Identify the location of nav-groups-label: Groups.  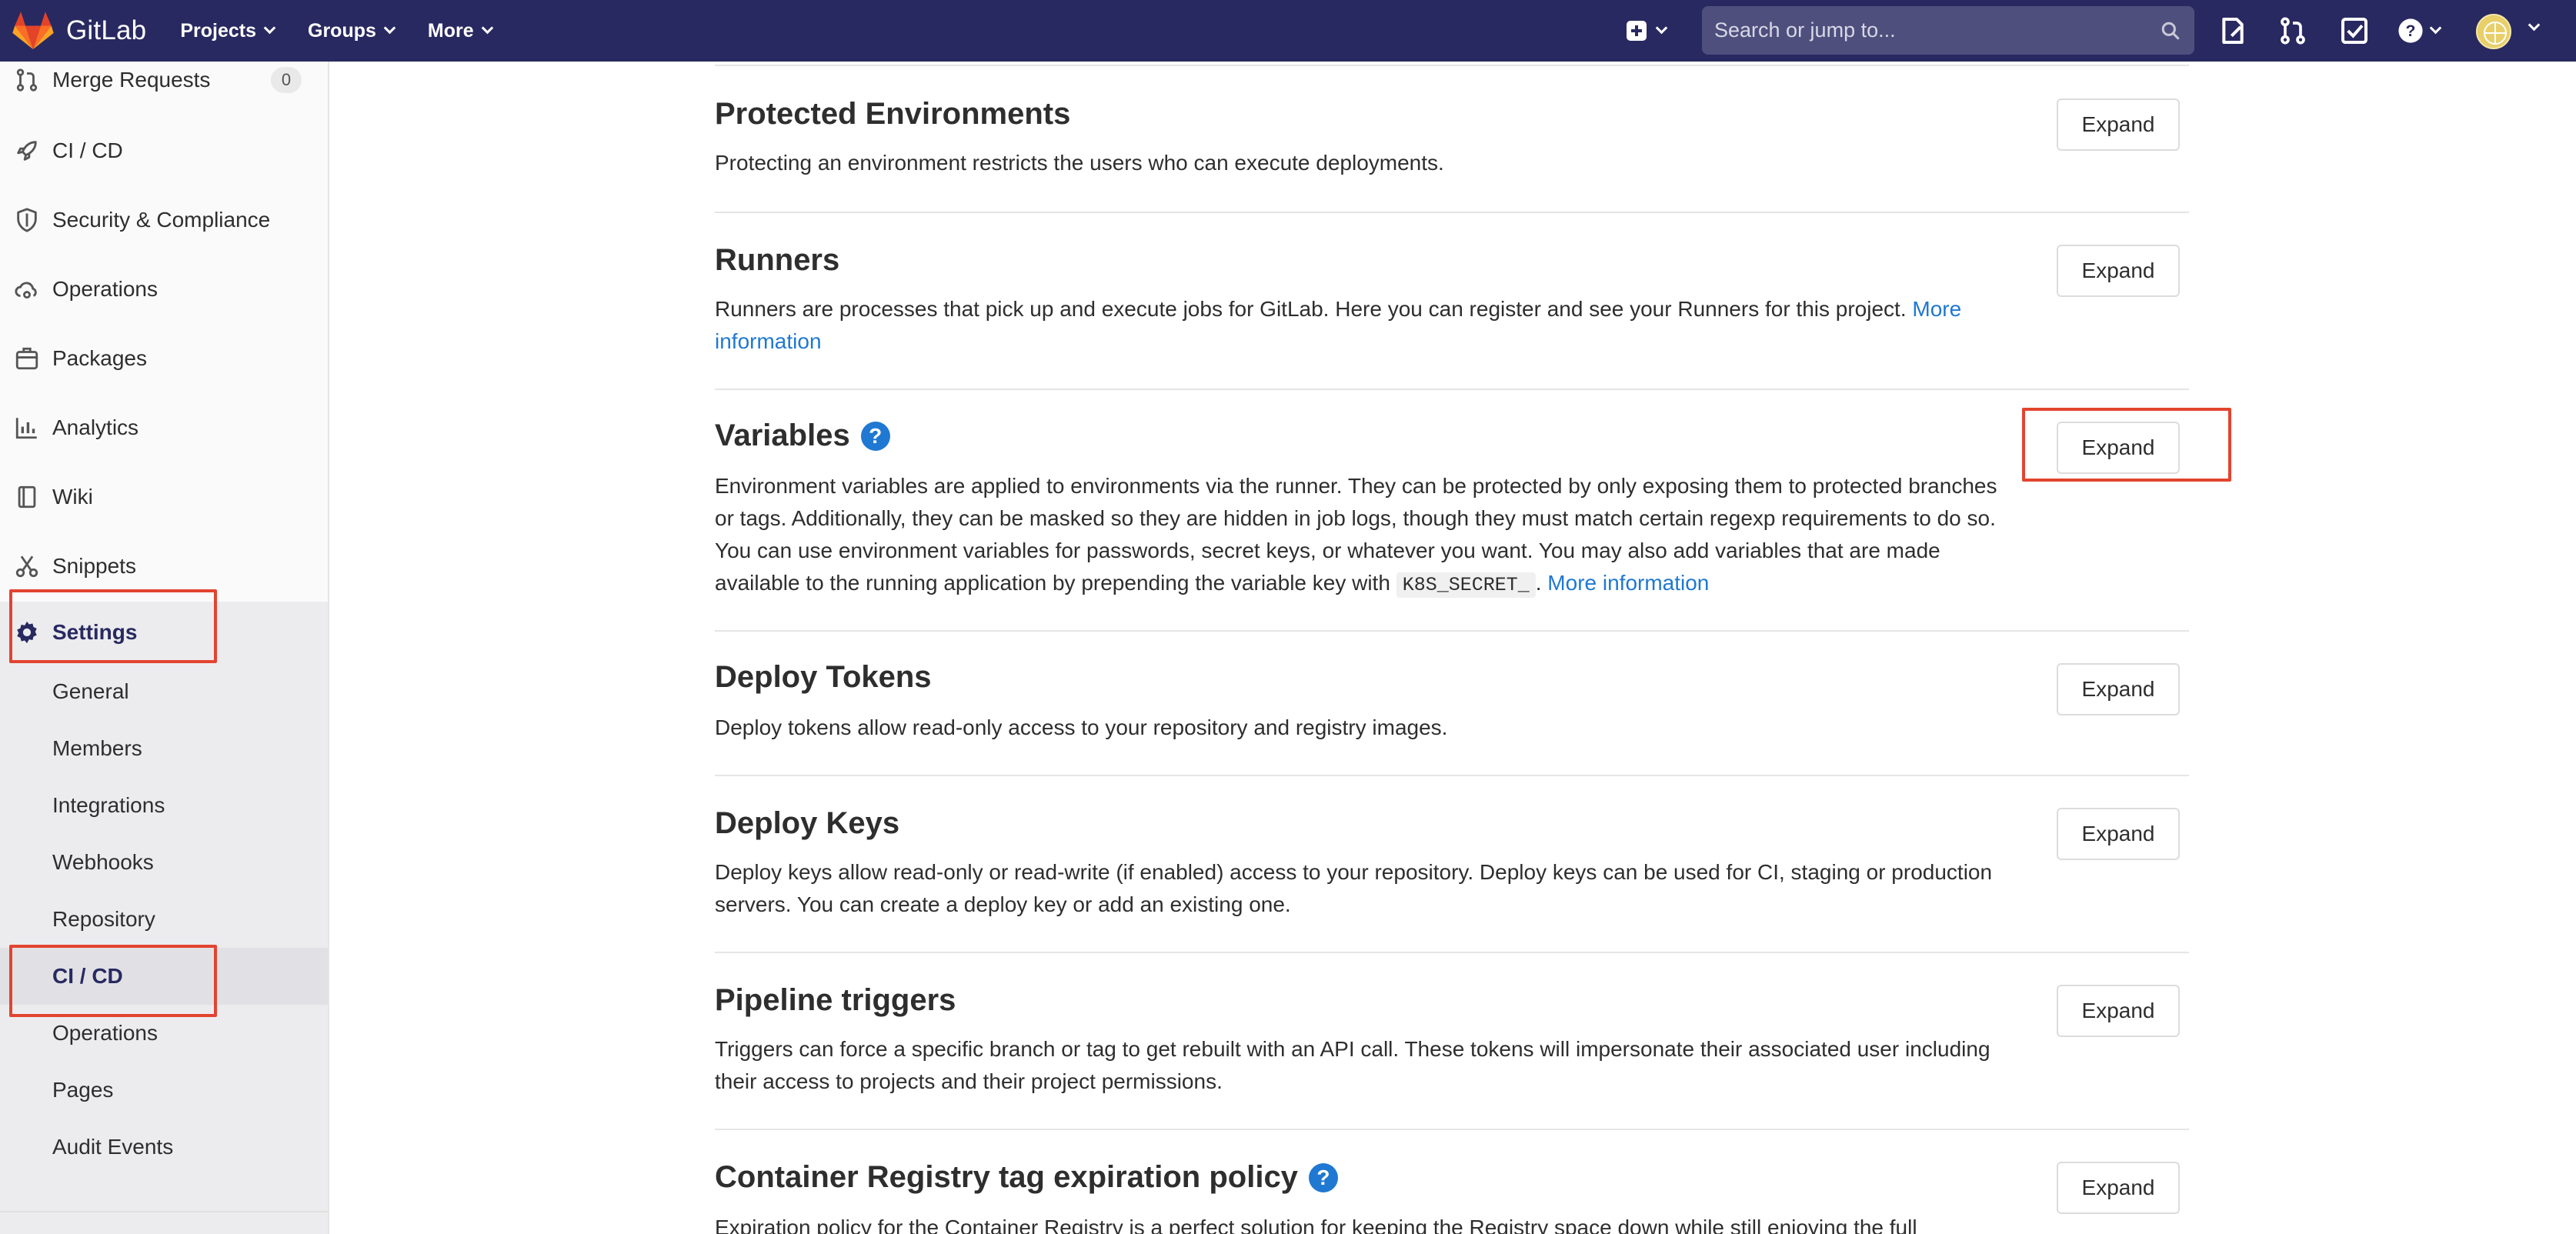
(342, 30).